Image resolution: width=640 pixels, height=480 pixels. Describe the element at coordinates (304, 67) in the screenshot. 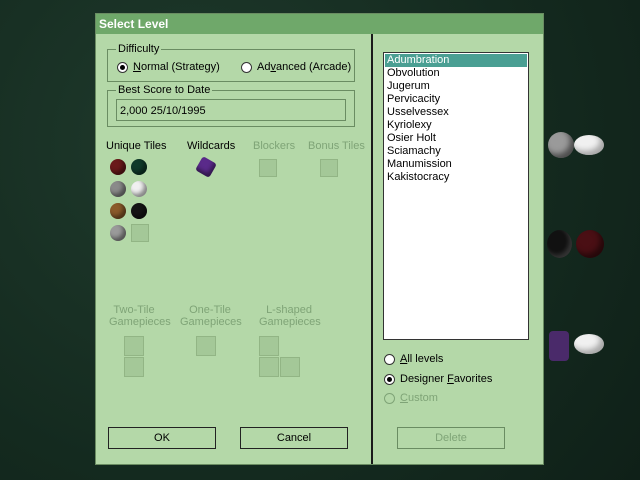

I see `advanced-radio-label: Advanced (Arcade)` at that location.